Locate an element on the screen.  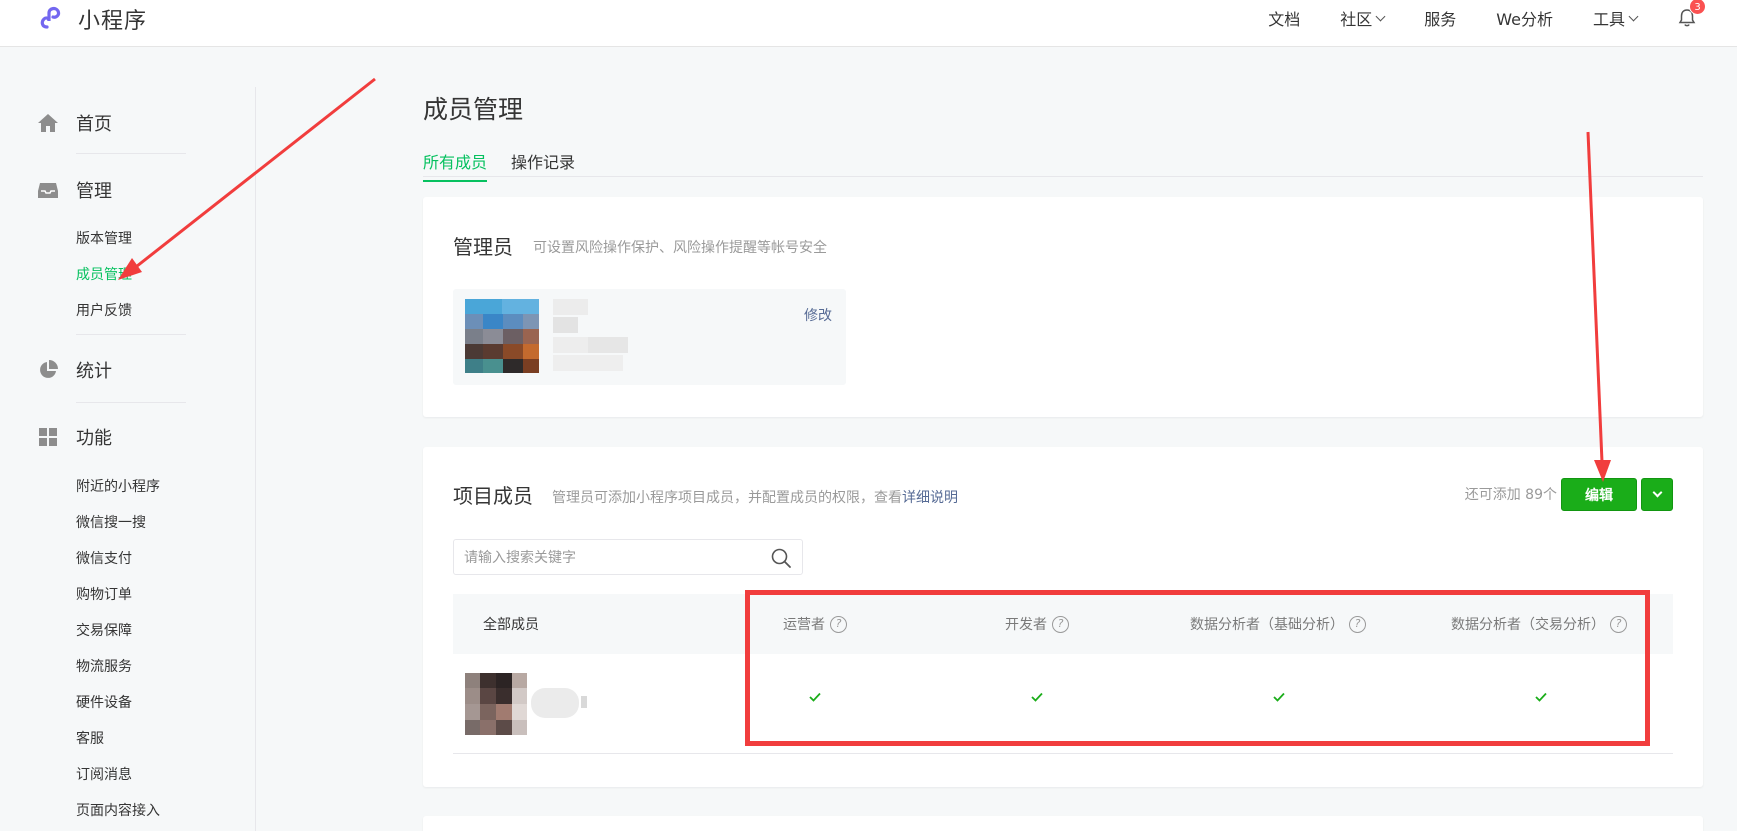
member-avatar is located at coordinates (496, 704).